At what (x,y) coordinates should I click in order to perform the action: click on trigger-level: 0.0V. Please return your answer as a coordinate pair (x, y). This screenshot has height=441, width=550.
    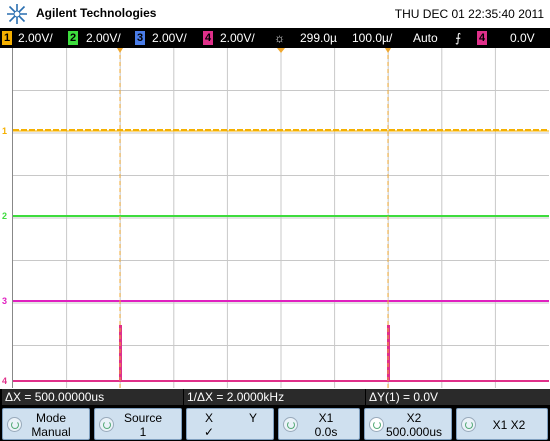
    Looking at the image, I should click on (522, 38).